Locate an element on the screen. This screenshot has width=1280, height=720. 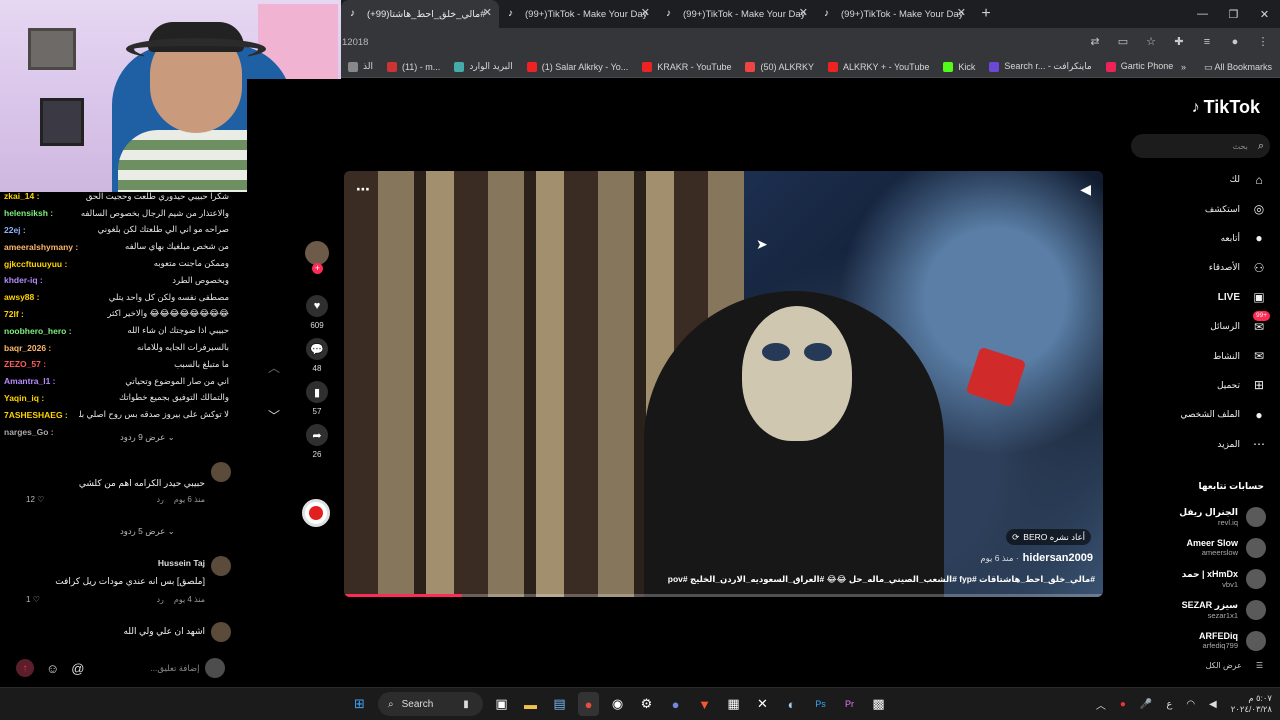
capcut-icon: ✕ is located at coordinates (762, 704).